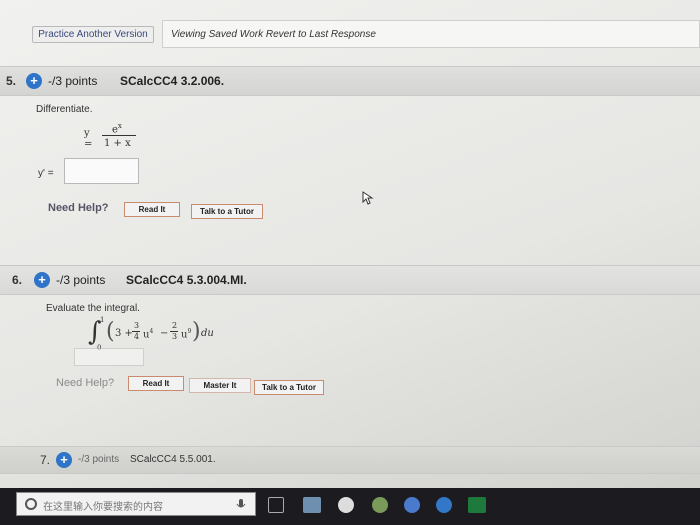  Describe the element at coordinates (207, 333) in the screenshot. I see `differential: du` at that location.